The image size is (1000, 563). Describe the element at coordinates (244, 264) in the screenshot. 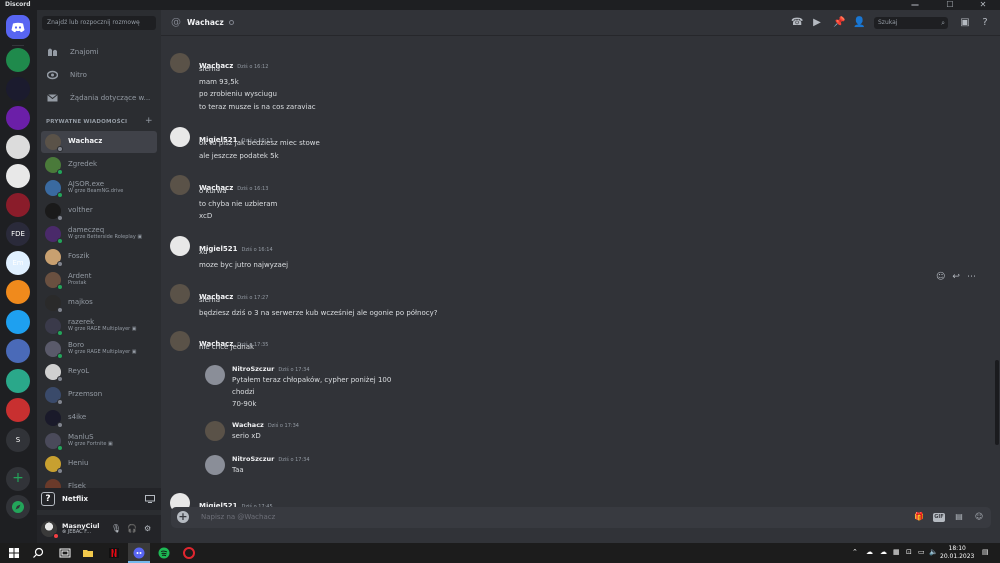

I see `message-text: moze byc jutro najwyzaej` at that location.